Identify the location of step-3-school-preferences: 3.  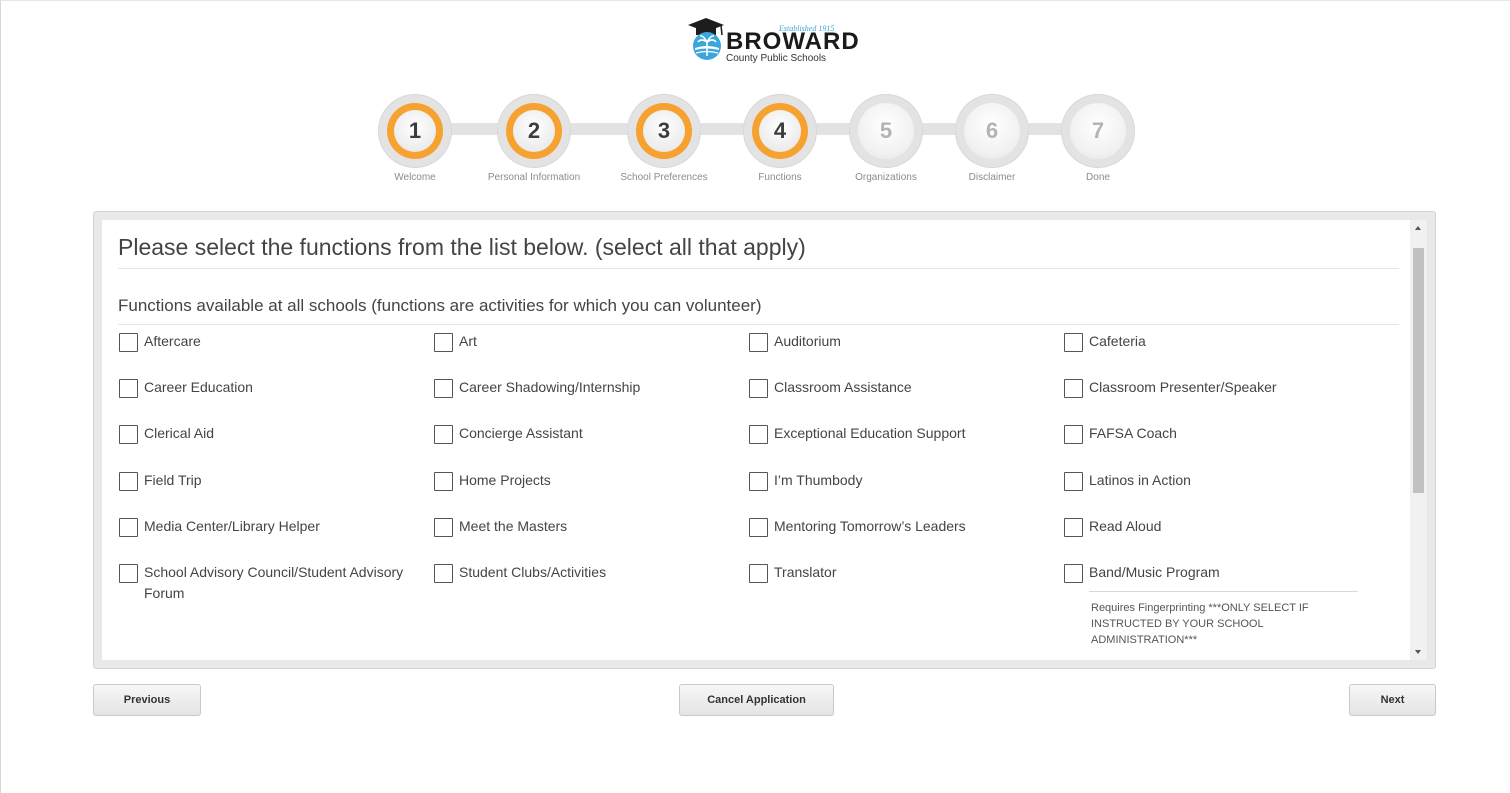
(664, 131).